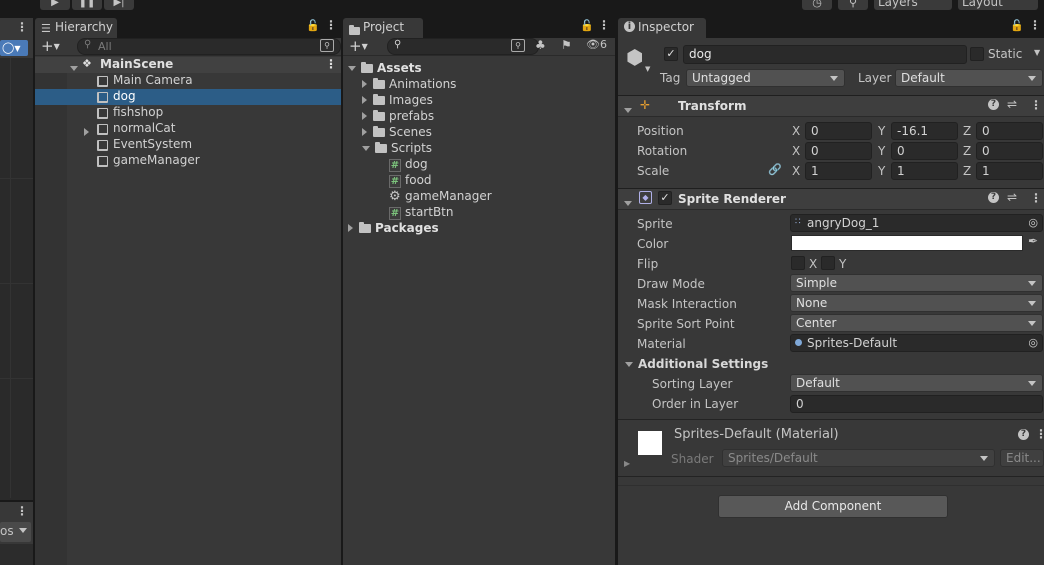 This screenshot has height=565, width=1044. I want to click on view-dropdown: os, so click(15, 532).